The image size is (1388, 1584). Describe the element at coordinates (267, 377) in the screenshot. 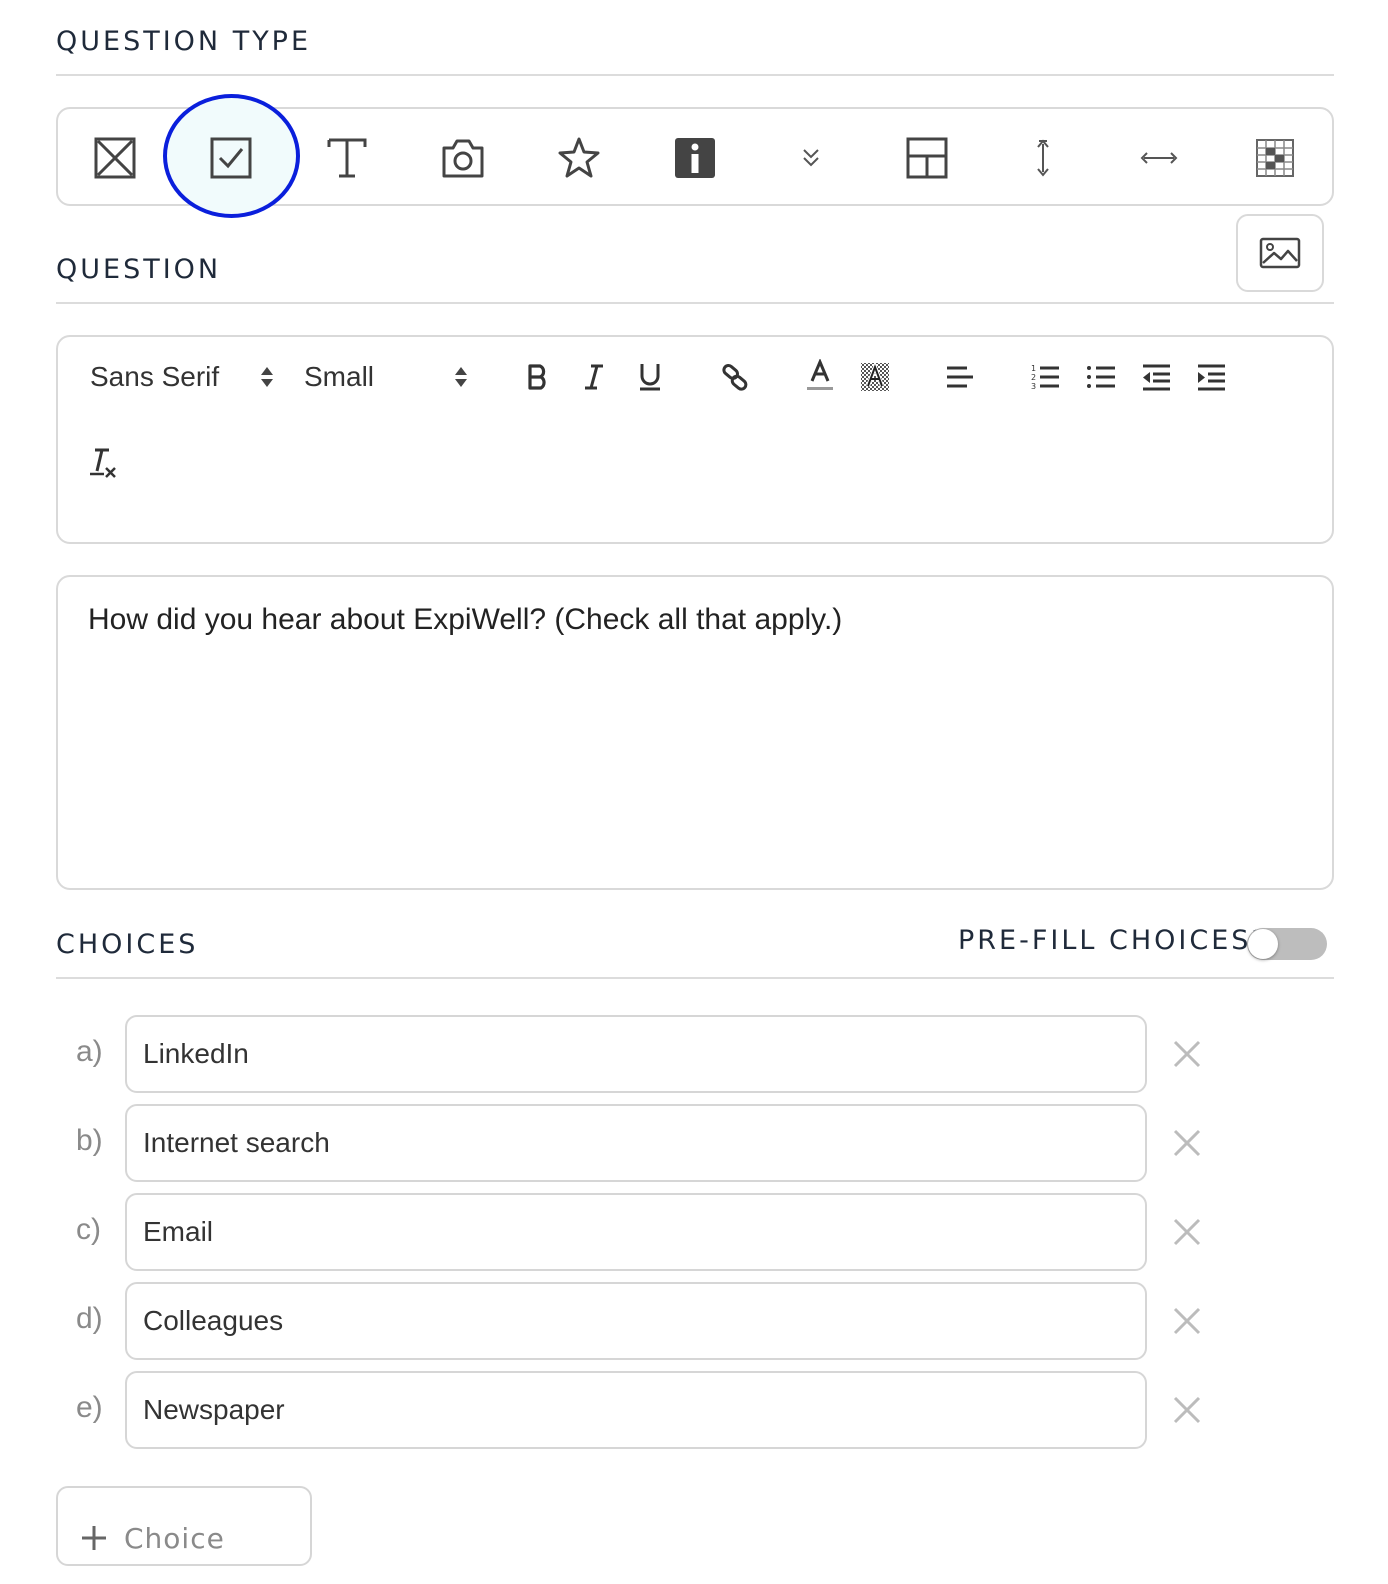

I see `font-family-arrows-icon` at that location.